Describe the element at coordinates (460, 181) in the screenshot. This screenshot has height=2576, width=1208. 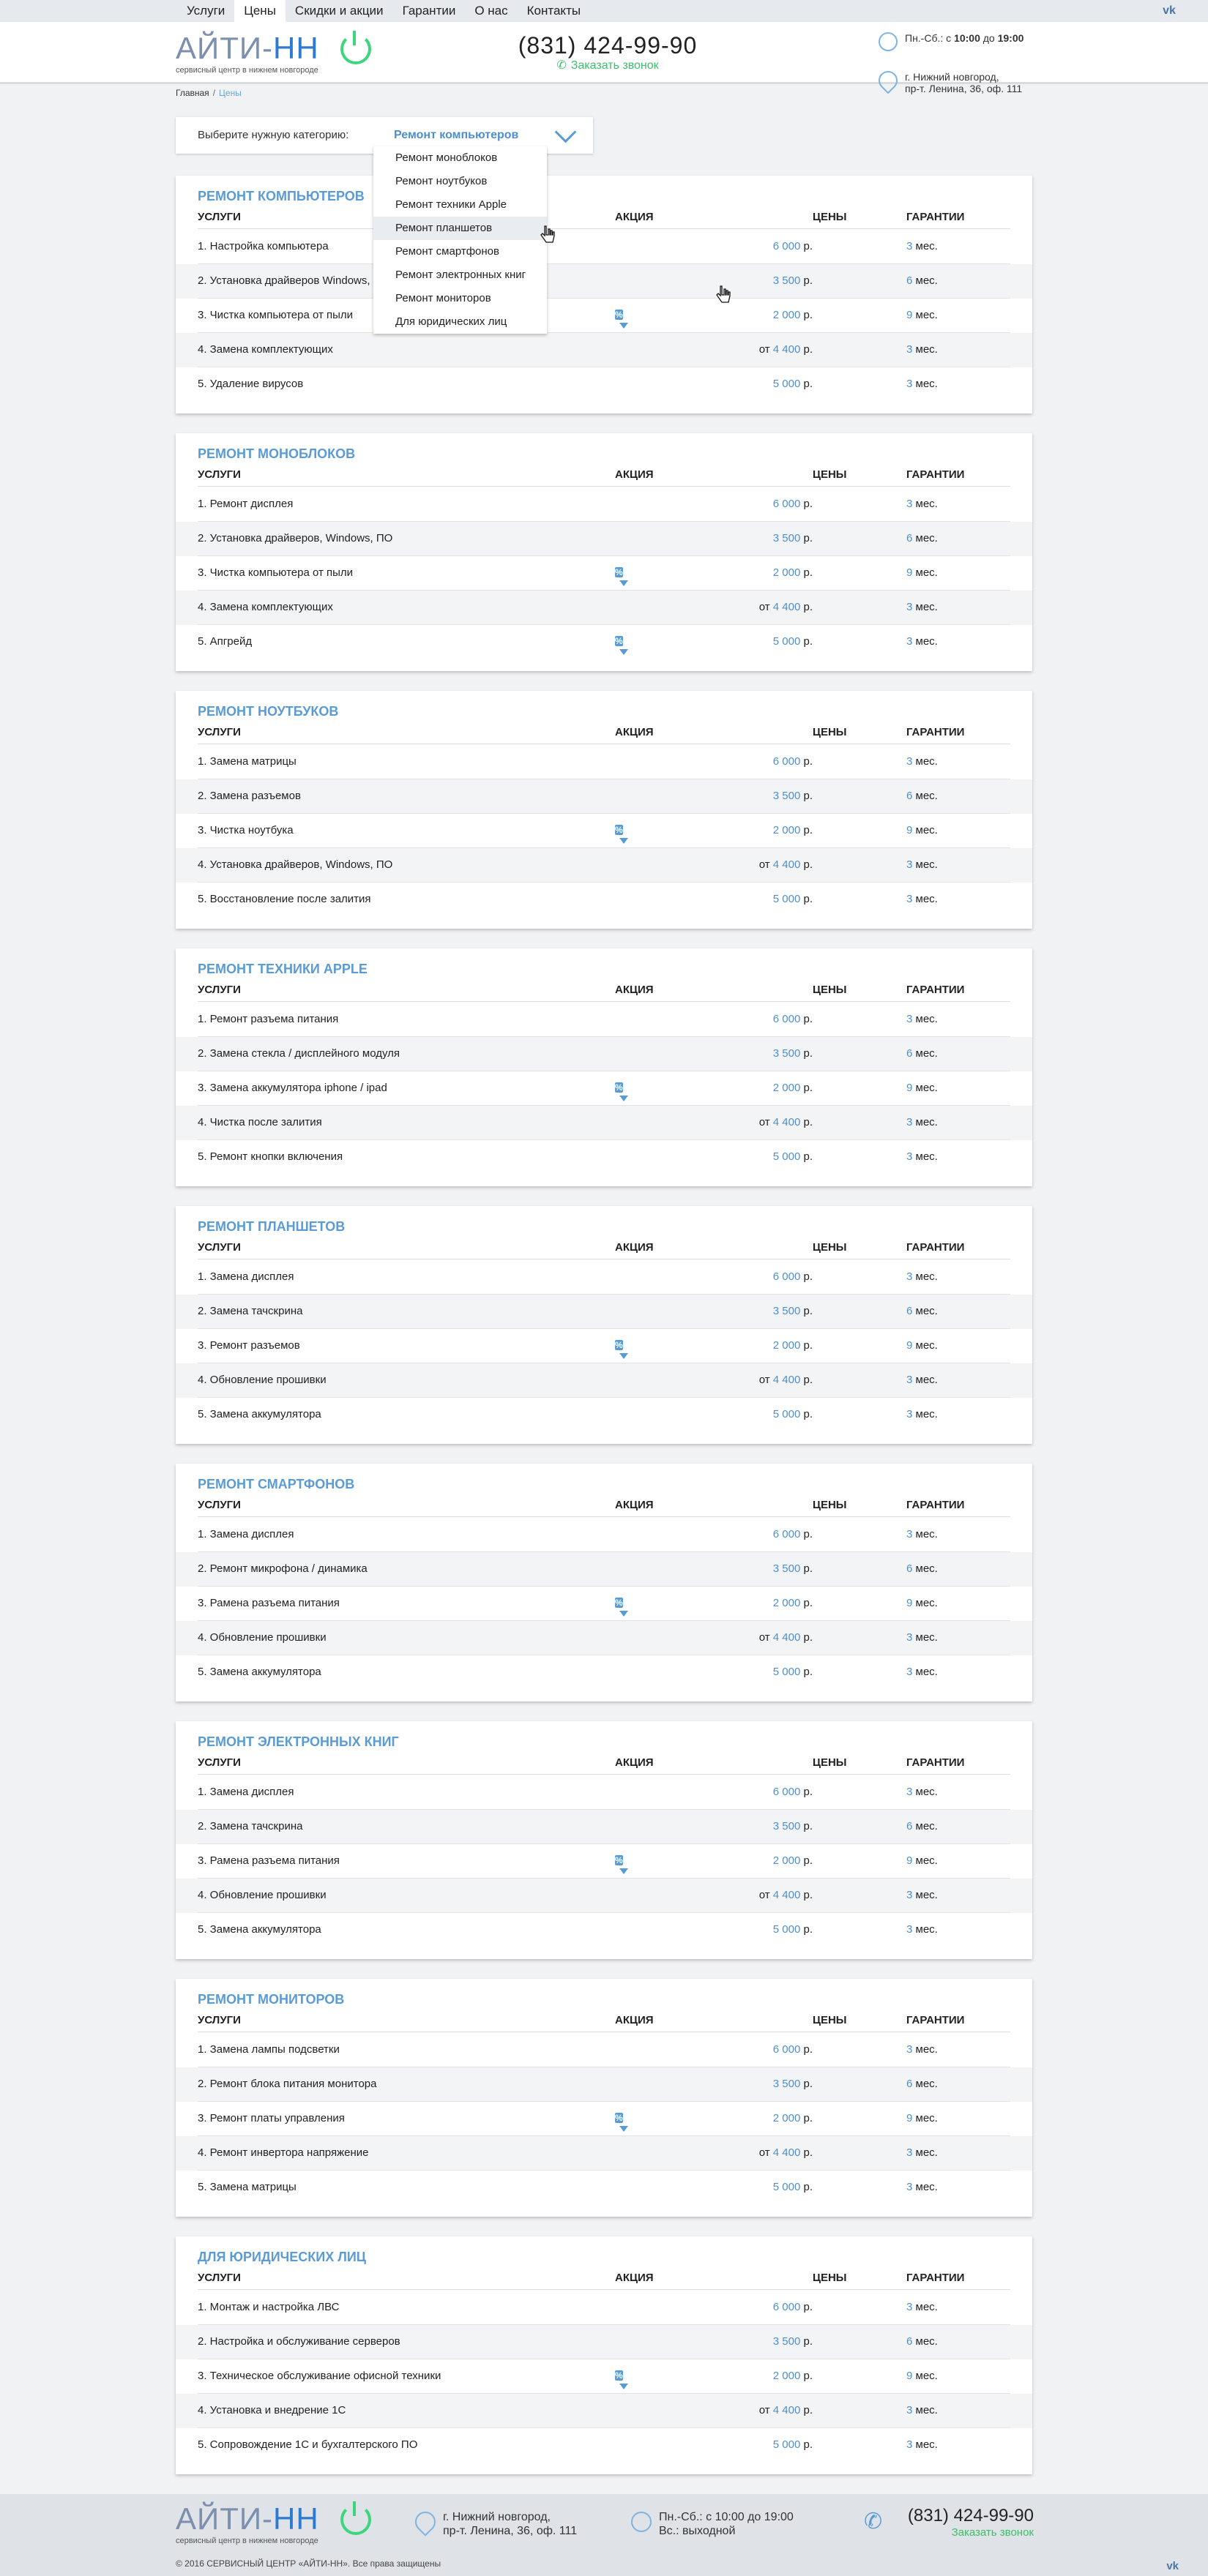
I see `dropdown-option: Ремонт ноутбуков` at that location.